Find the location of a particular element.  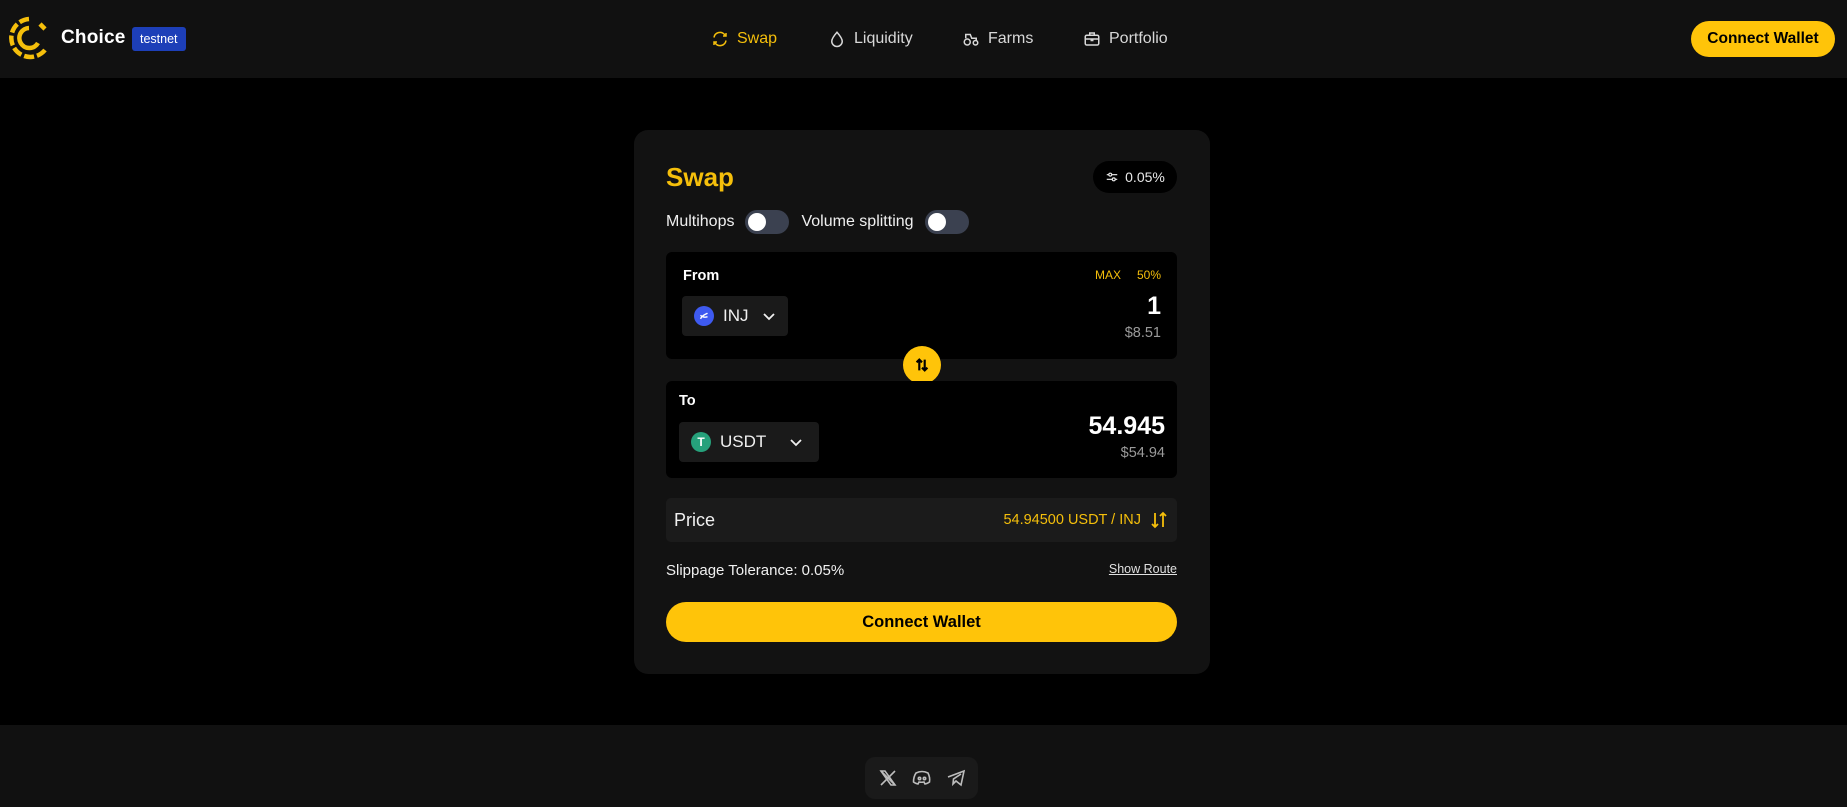

half-button: 50% is located at coordinates (1149, 275).